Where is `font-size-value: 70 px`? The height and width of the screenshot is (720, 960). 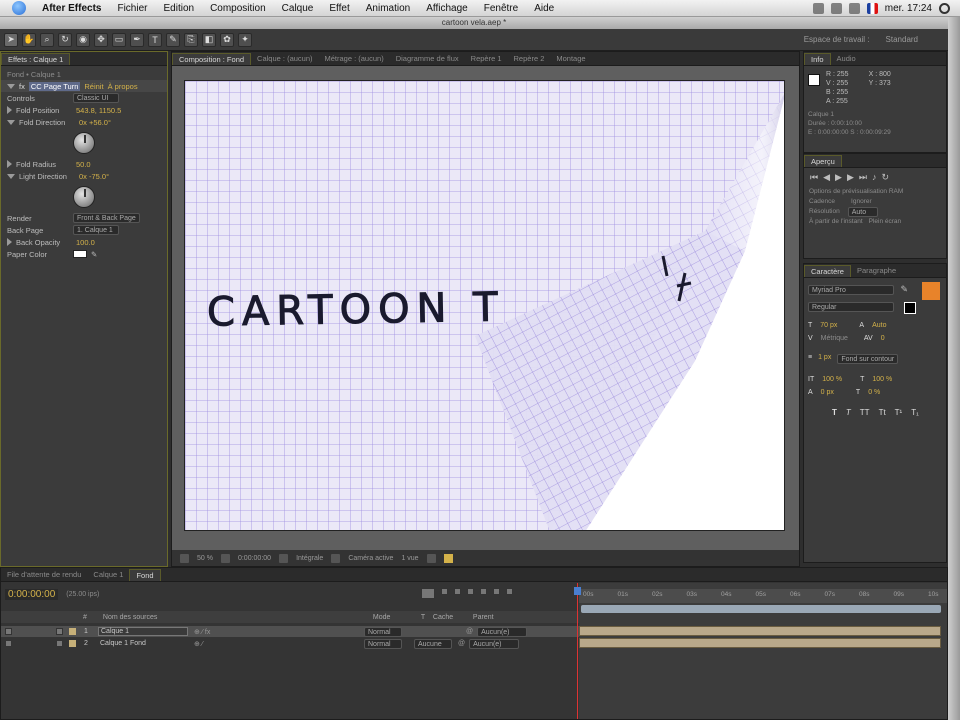
font-size-value: 70 px is located at coordinates (828, 325).